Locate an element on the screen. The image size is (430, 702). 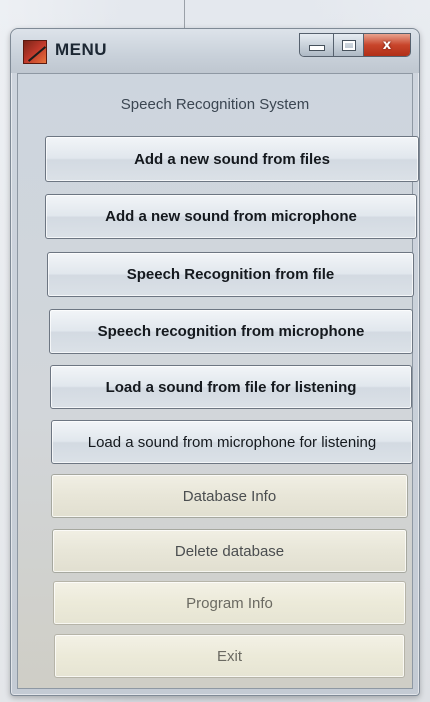
load-sound-from-file-button: Load a sound from file for listening is located at coordinates (231, 387).